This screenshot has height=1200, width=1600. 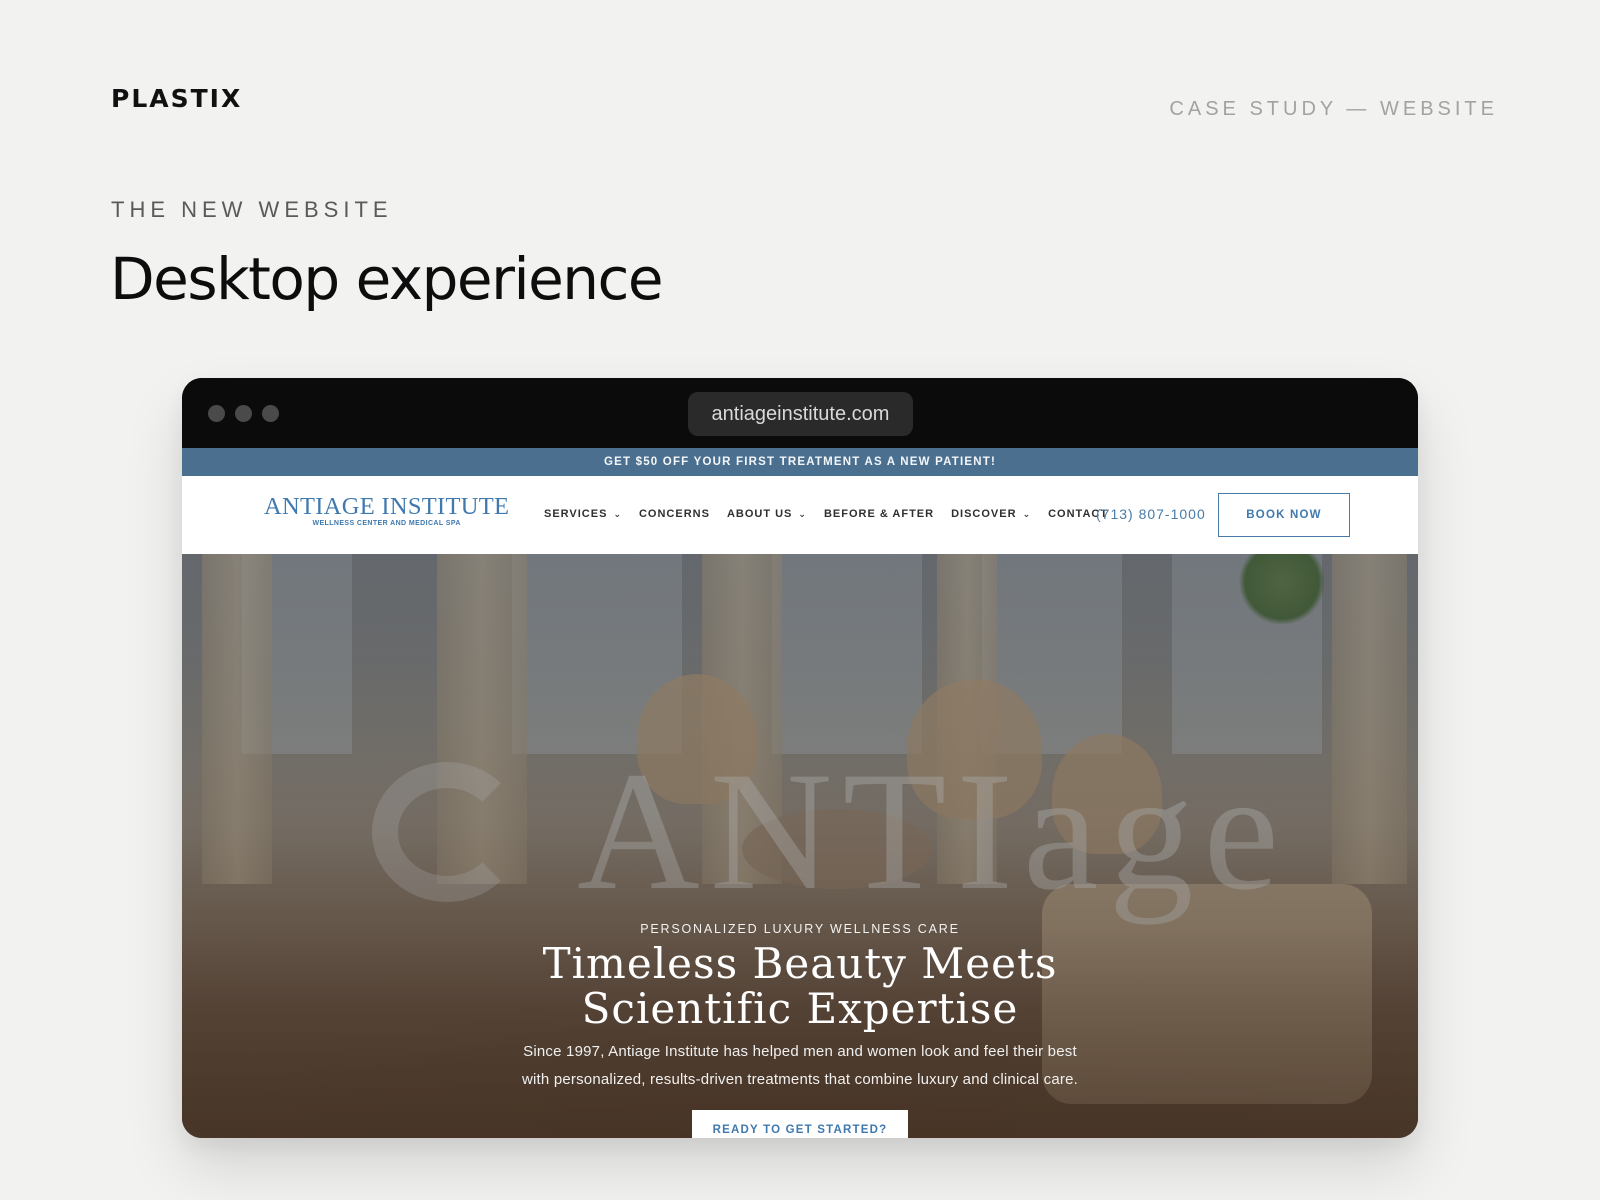 I want to click on url-bar: antiageinstitute.com, so click(x=800, y=414).